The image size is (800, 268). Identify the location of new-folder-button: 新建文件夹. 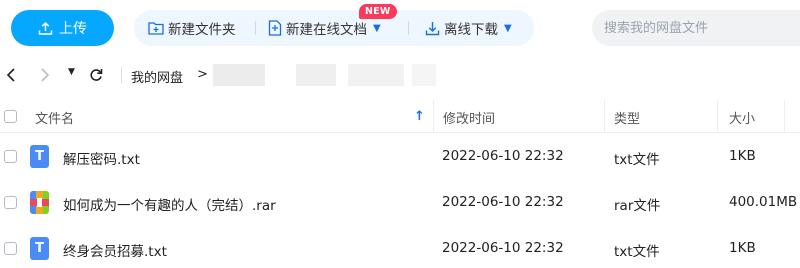
(192, 28).